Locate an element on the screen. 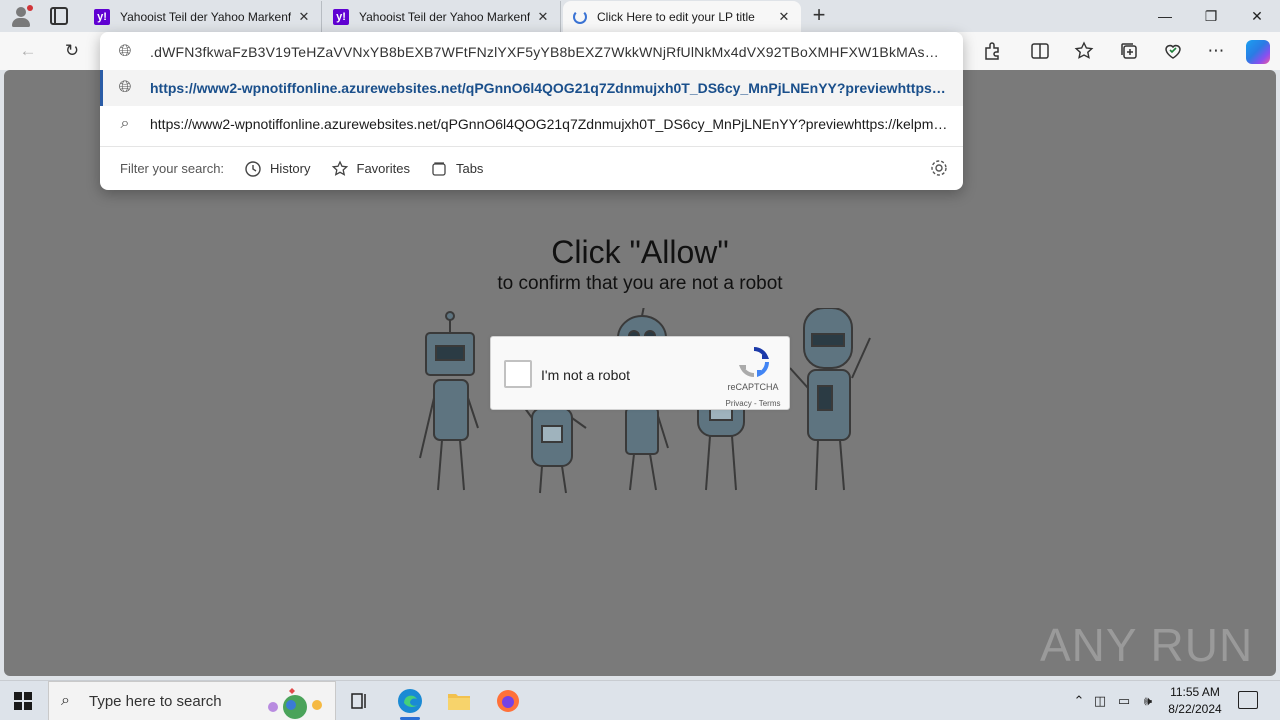  clock-date: 8/22/2024 is located at coordinates (1195, 709).